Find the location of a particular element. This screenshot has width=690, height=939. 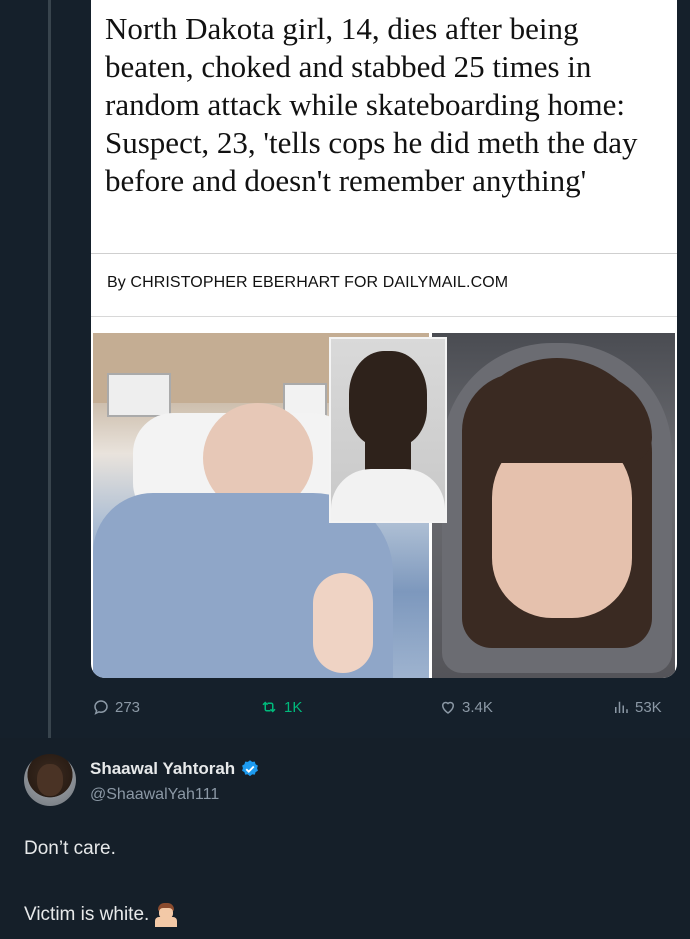

retweet-icon is located at coordinates (269, 707).